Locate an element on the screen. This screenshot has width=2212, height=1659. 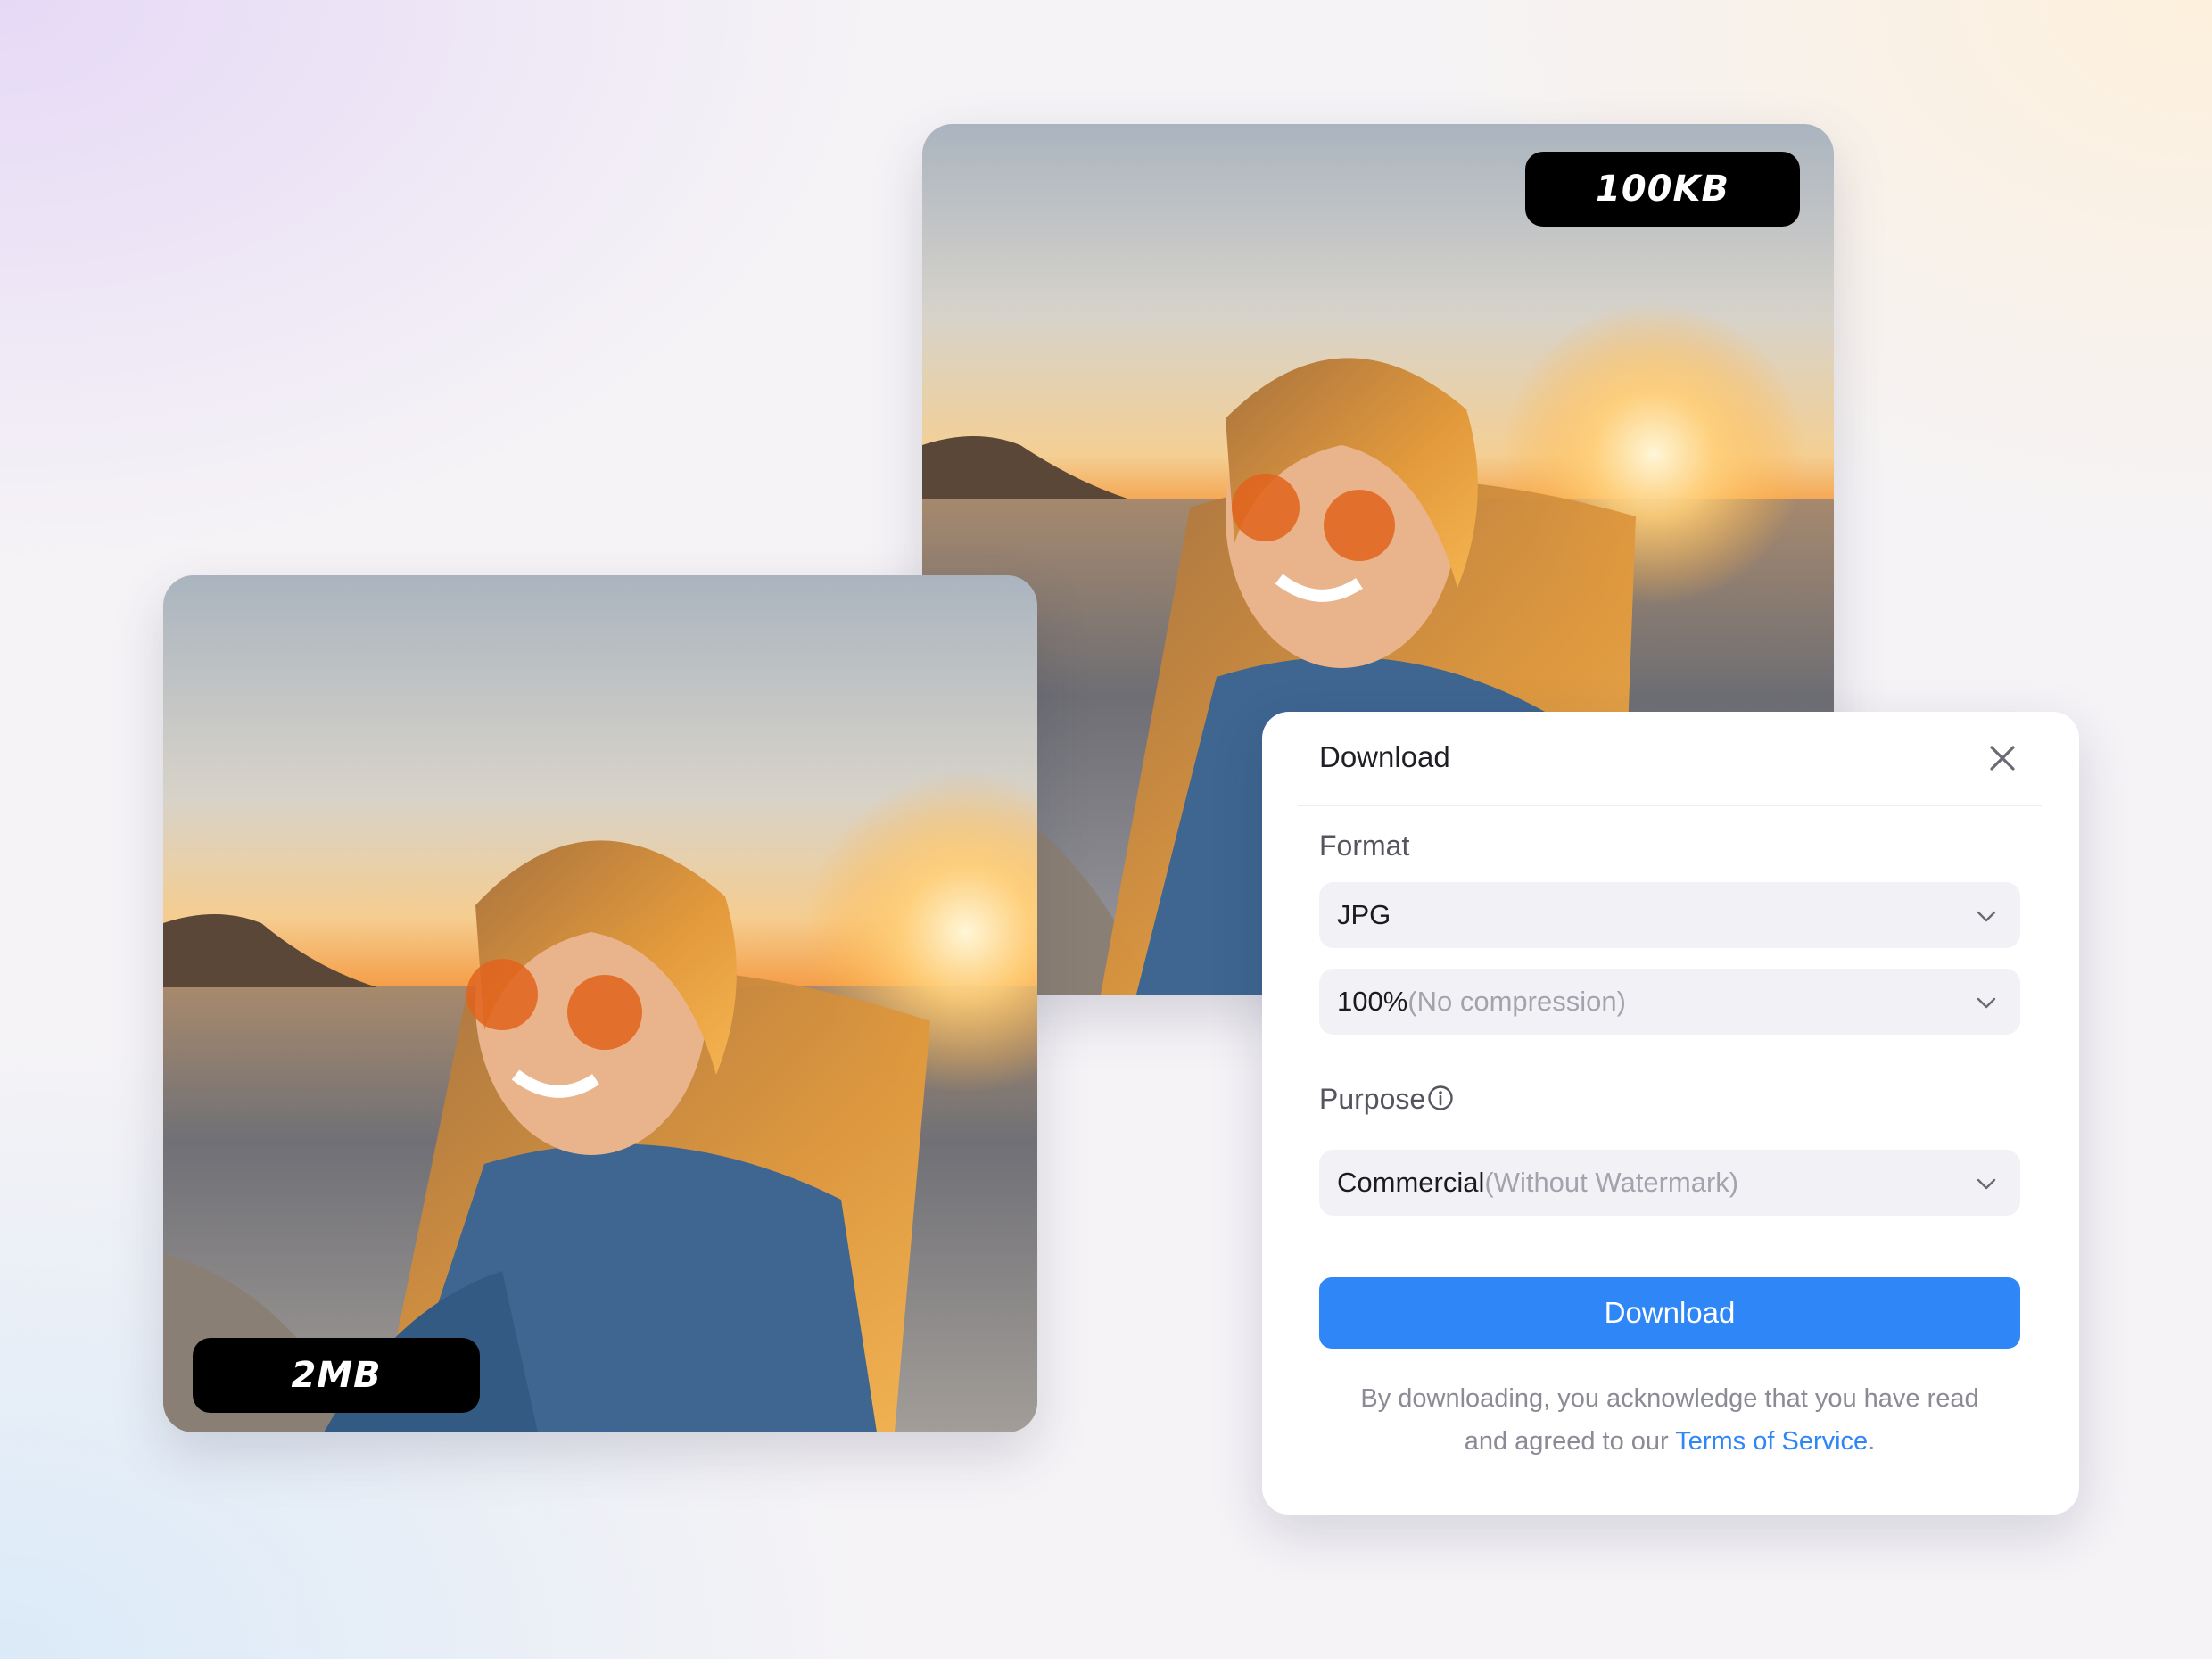
info-icon is located at coordinates (1441, 1098).